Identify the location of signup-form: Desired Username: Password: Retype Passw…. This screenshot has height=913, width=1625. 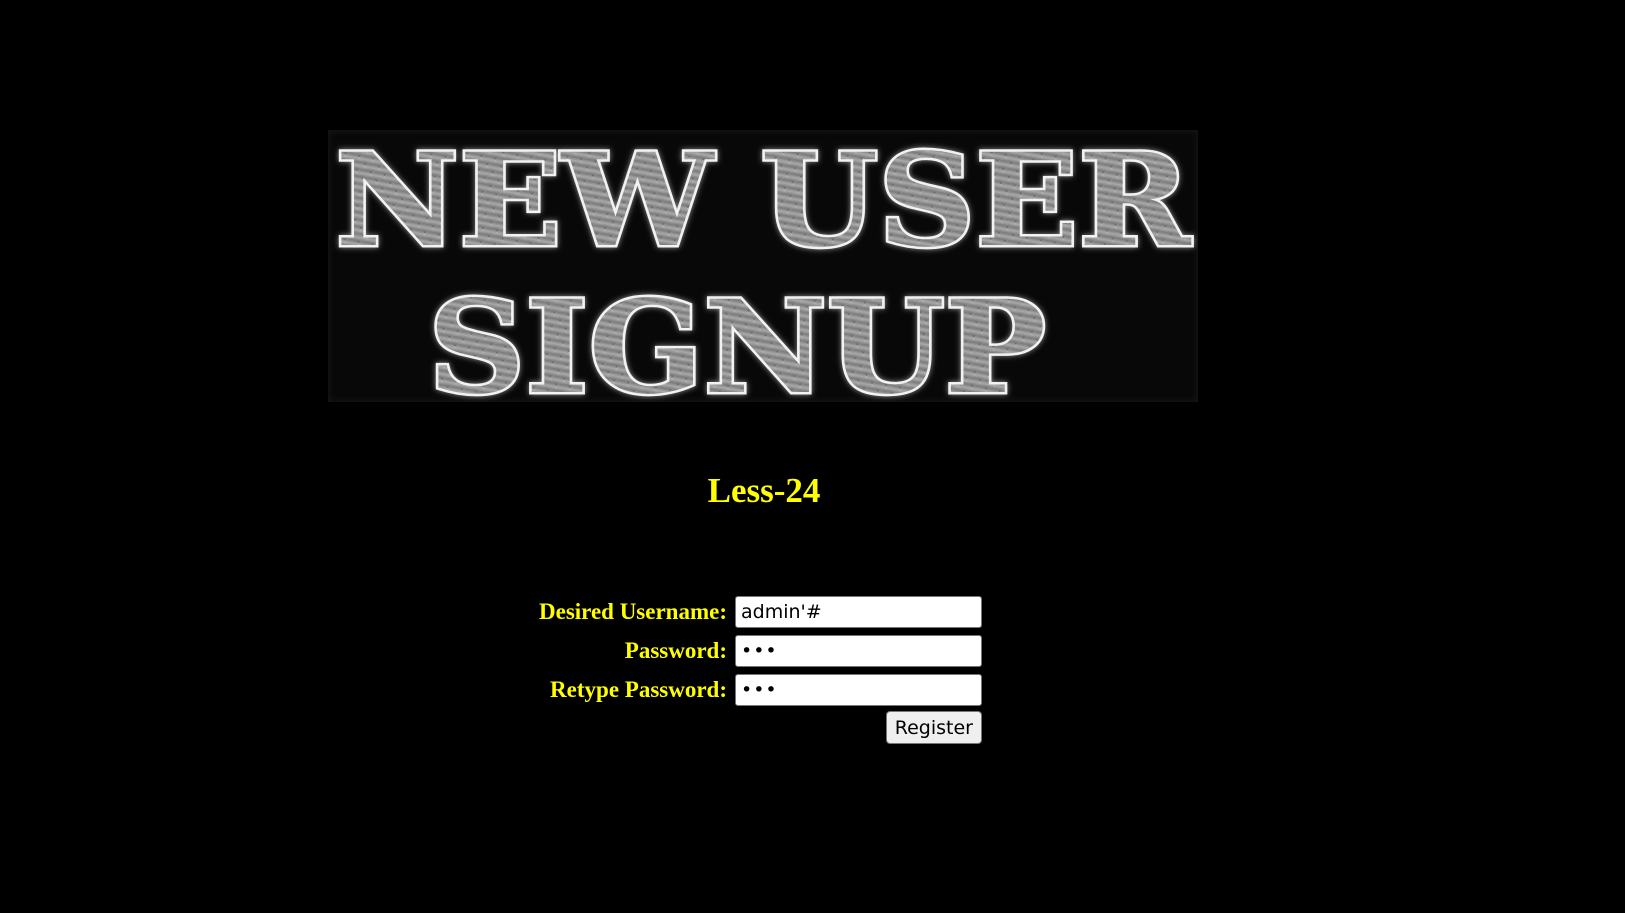
(735, 668).